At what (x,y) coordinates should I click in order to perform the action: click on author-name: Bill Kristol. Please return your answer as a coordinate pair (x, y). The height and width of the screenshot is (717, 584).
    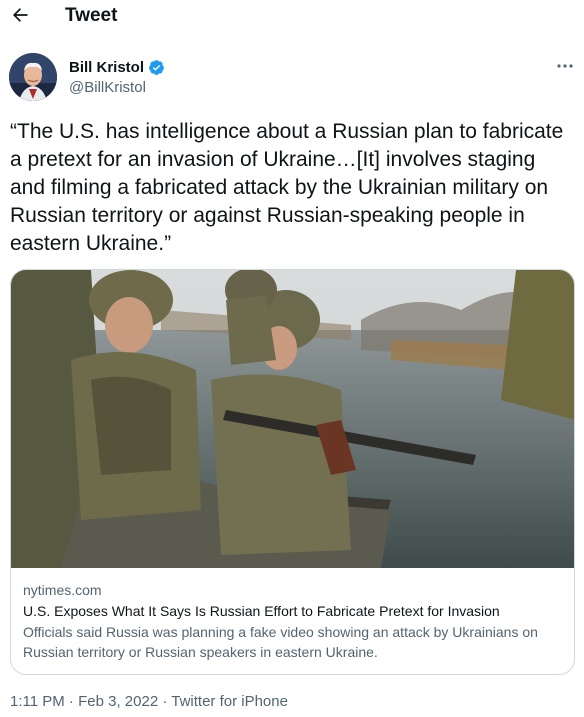
    Looking at the image, I should click on (106, 67).